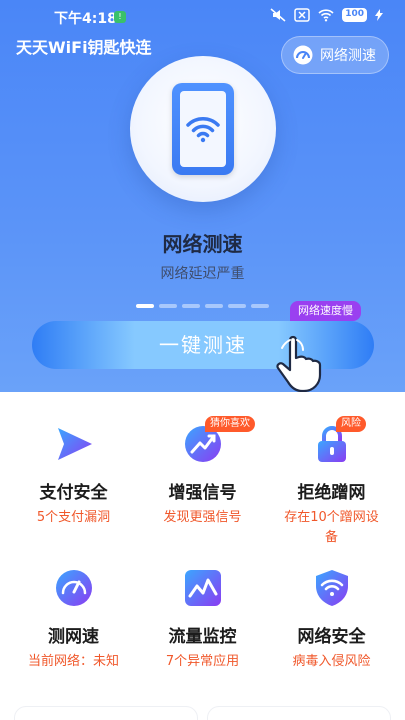 The height and width of the screenshot is (720, 405). What do you see at coordinates (73, 637) in the screenshot?
I see `feature-label: 测网速` at bounding box center [73, 637].